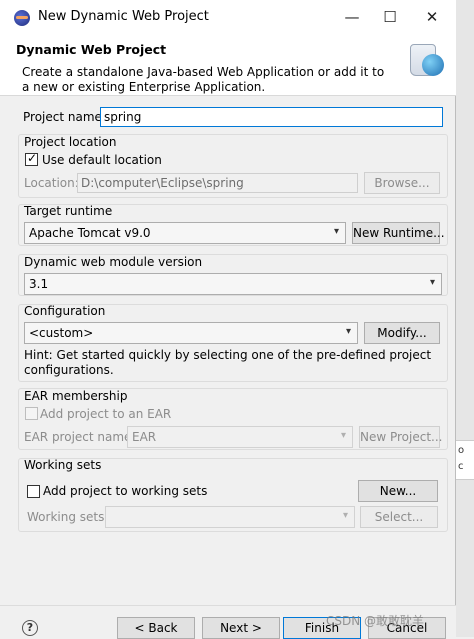 The image size is (474, 639). What do you see at coordinates (125, 491) in the screenshot?
I see `add-to-working-sets-label: Add project to working sets` at bounding box center [125, 491].